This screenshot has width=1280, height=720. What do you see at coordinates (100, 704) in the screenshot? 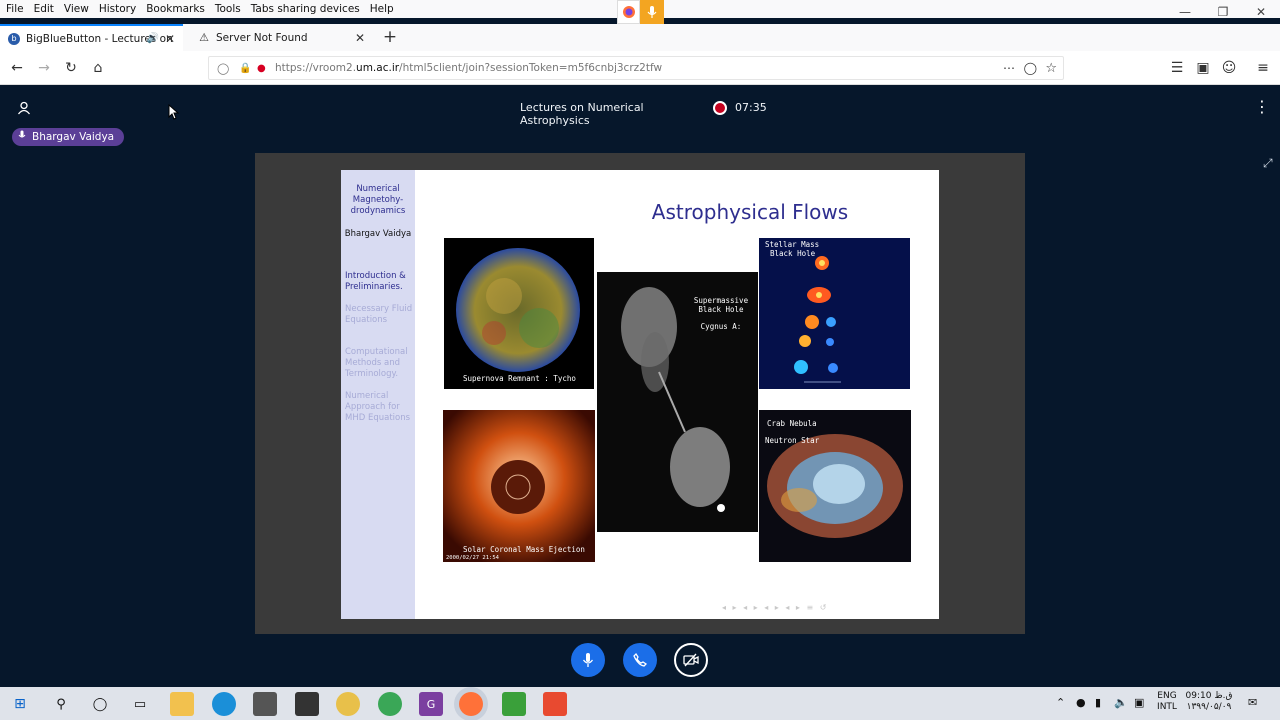
I see `cortana-icon: ◯` at bounding box center [100, 704].